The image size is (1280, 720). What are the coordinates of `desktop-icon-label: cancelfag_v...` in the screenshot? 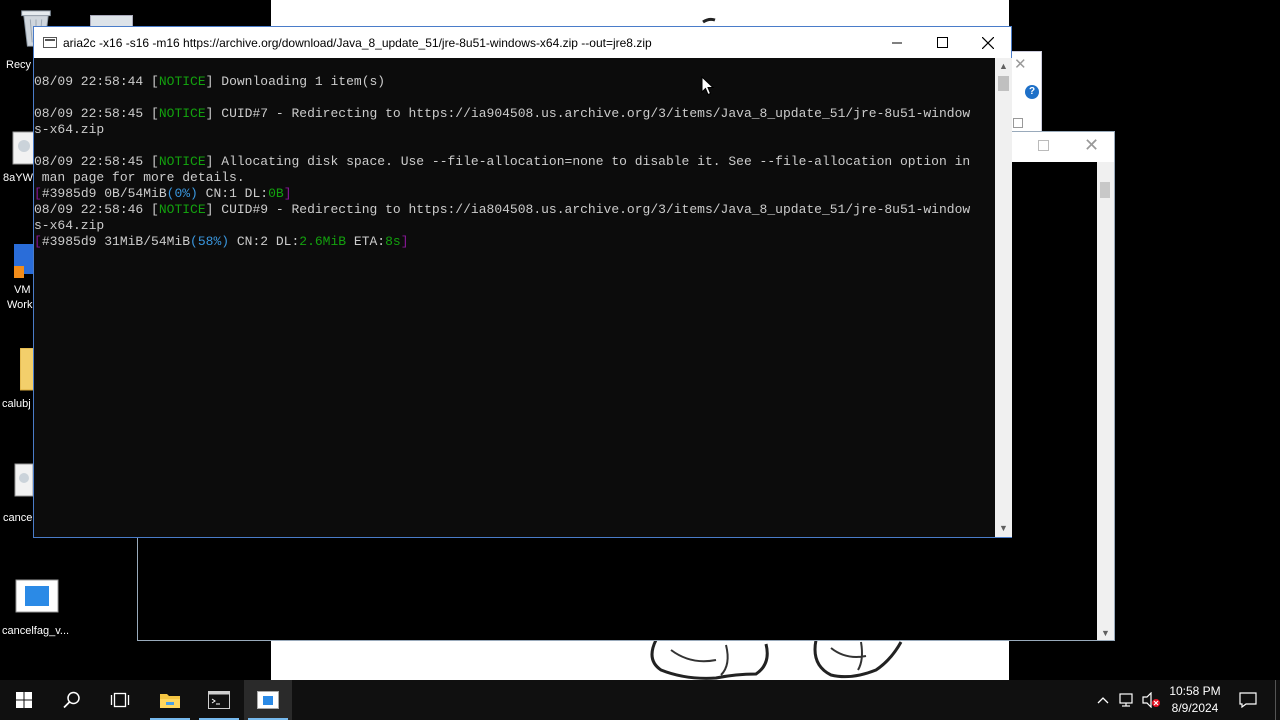 It's located at (36, 631).